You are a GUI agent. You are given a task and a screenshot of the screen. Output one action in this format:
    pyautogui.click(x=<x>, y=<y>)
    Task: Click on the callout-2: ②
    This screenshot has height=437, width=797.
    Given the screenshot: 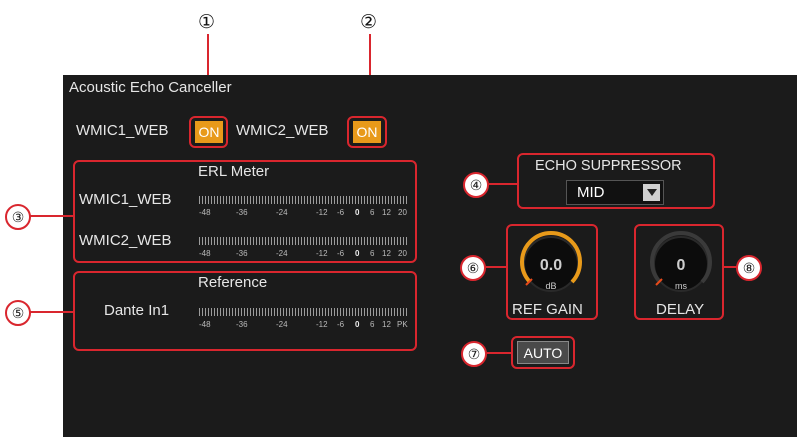 What is the action you would take?
    pyautogui.click(x=369, y=22)
    